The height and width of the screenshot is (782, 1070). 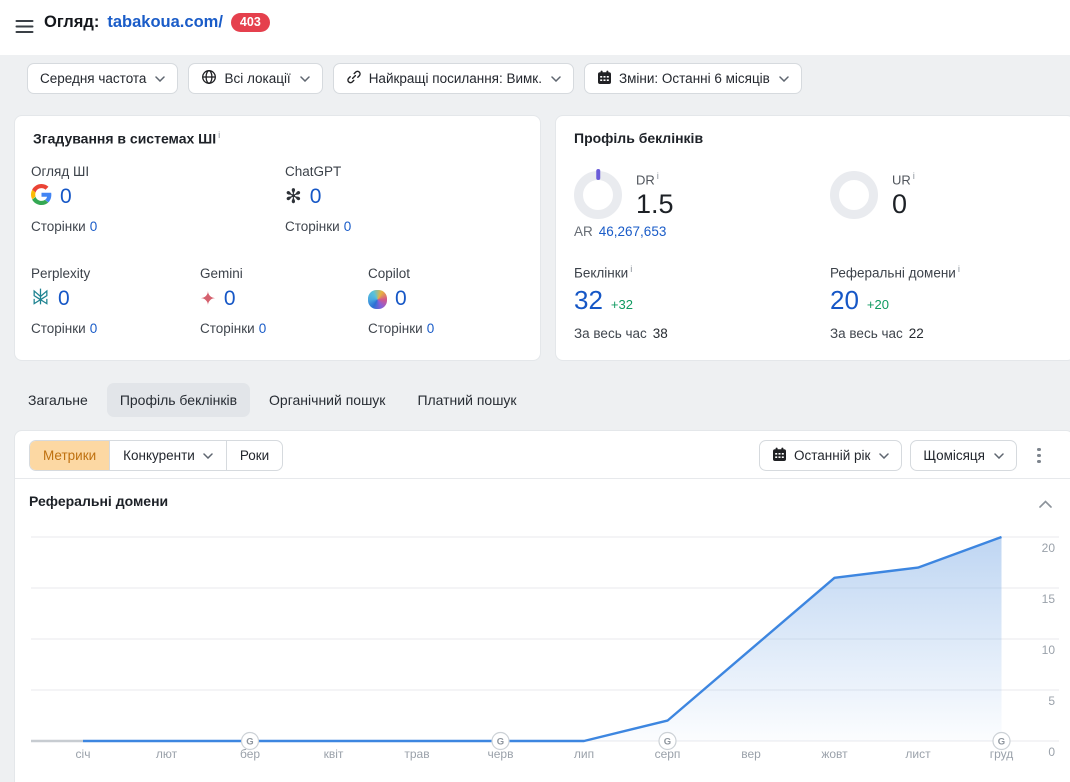 I want to click on best-links-filter-button: Найкращі посилання: Вимк., so click(x=453, y=78).